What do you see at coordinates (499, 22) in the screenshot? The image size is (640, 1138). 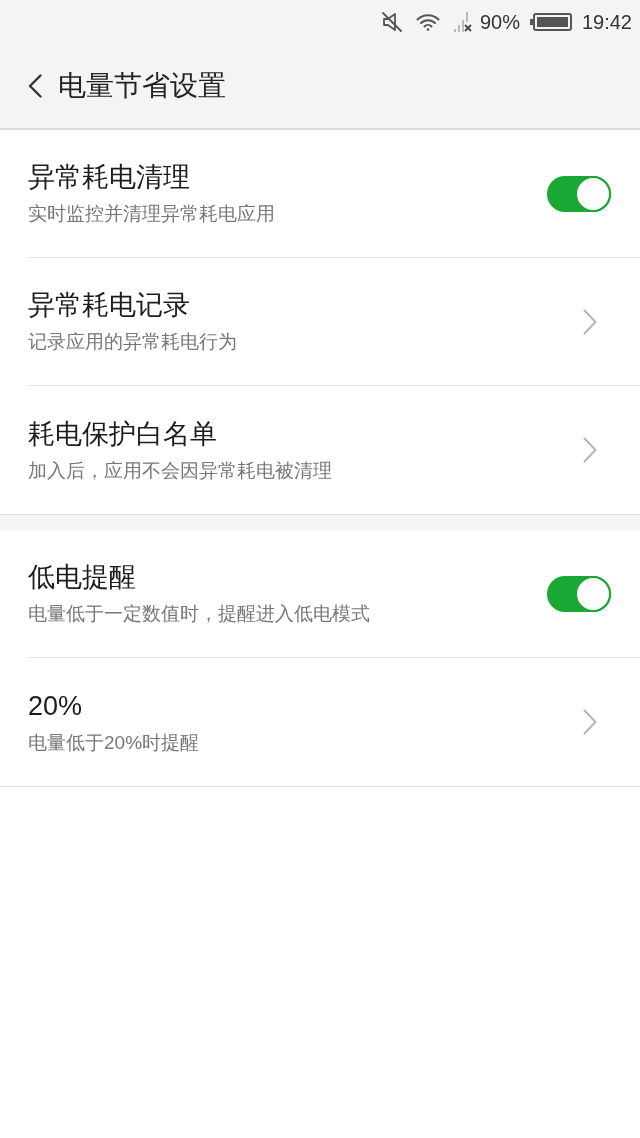 I see `battery-percent: 90%` at bounding box center [499, 22].